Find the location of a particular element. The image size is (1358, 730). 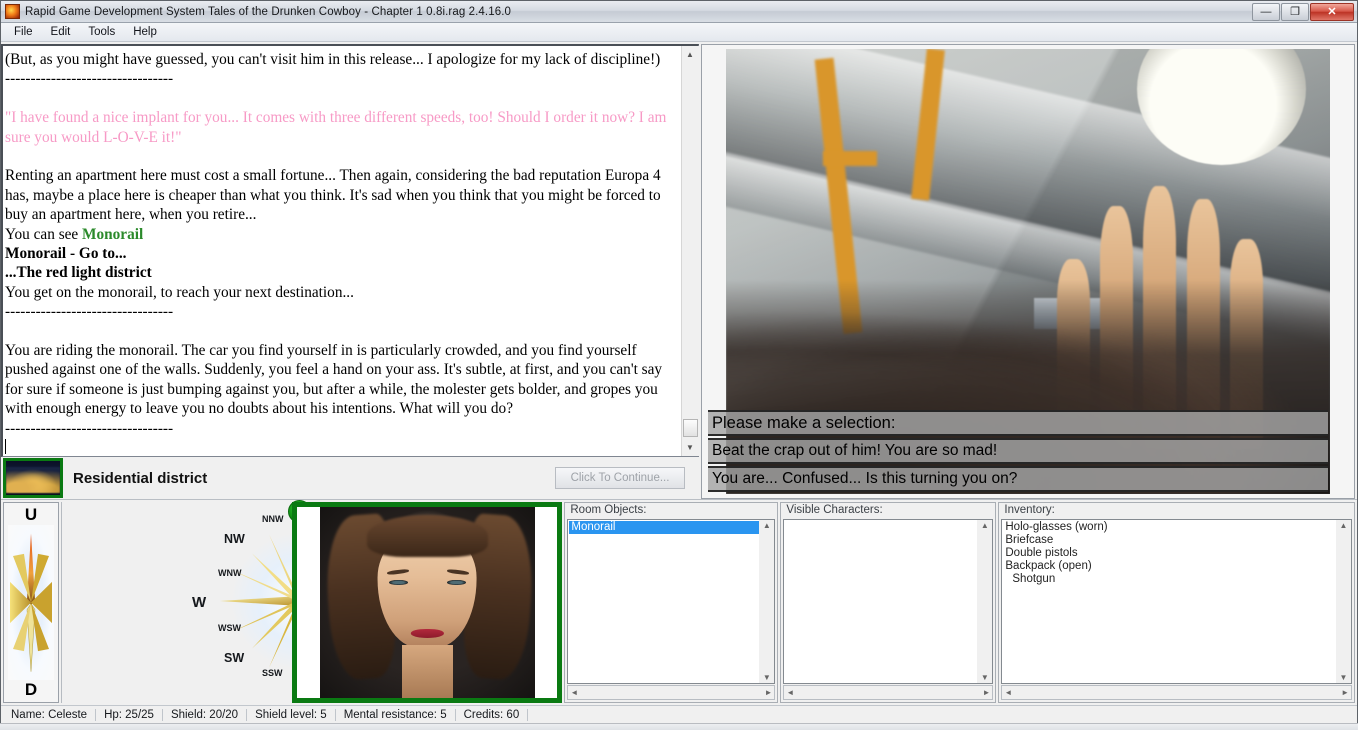

inventory-hscrollbar: ◄ ► is located at coordinates (1177, 692).